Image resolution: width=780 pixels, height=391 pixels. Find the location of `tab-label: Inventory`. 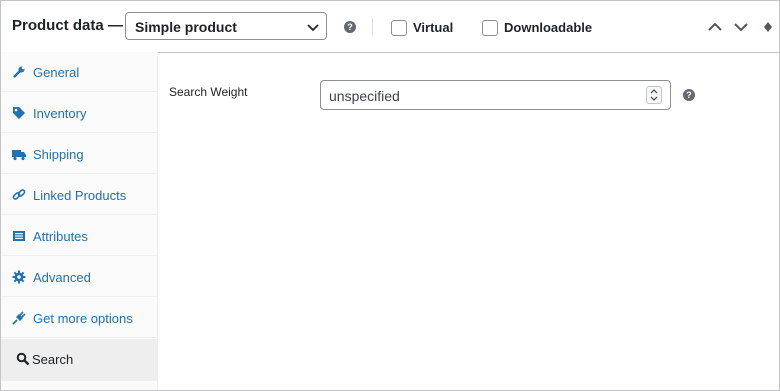

tab-label: Inventory is located at coordinates (60, 113).